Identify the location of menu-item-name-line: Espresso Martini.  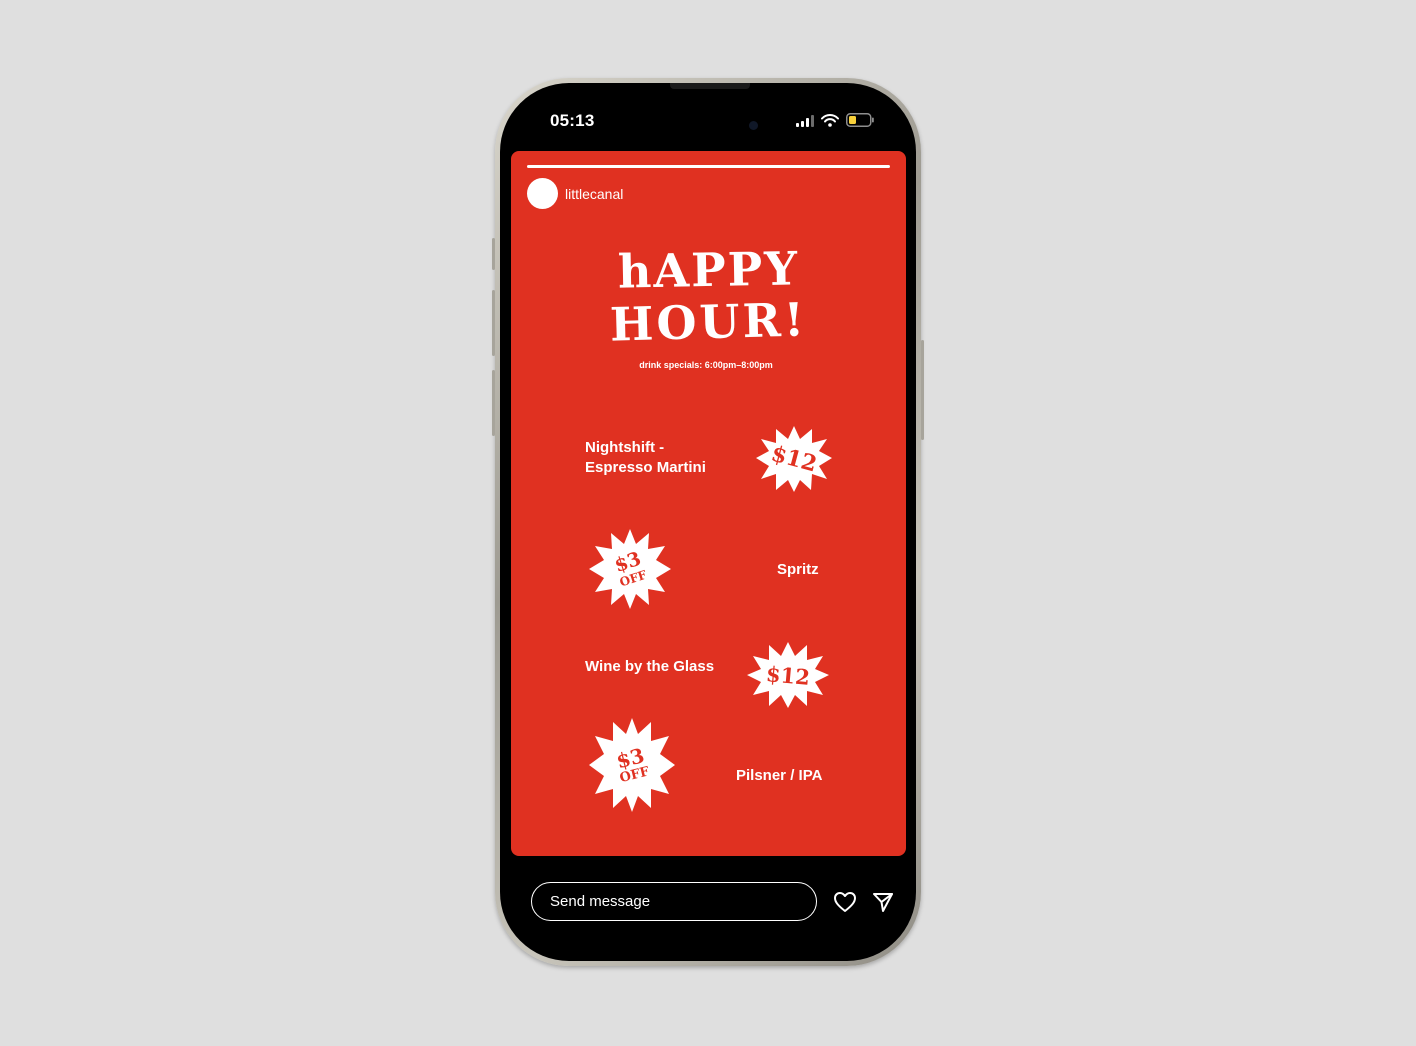
(645, 467).